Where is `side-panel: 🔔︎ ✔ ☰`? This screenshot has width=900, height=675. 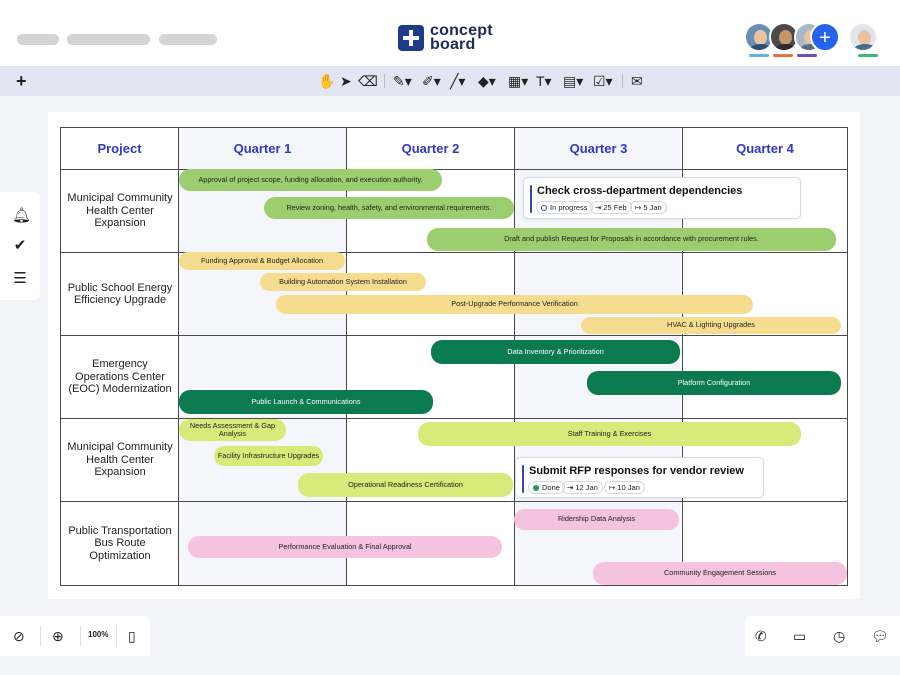
side-panel: 🔔︎ ✔ ☰ is located at coordinates (20, 246).